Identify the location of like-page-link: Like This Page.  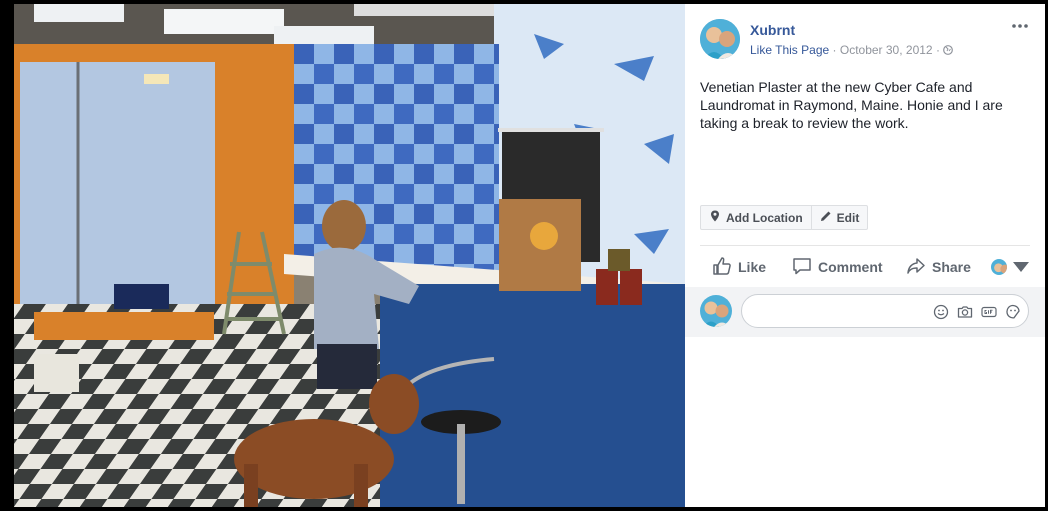
(789, 50).